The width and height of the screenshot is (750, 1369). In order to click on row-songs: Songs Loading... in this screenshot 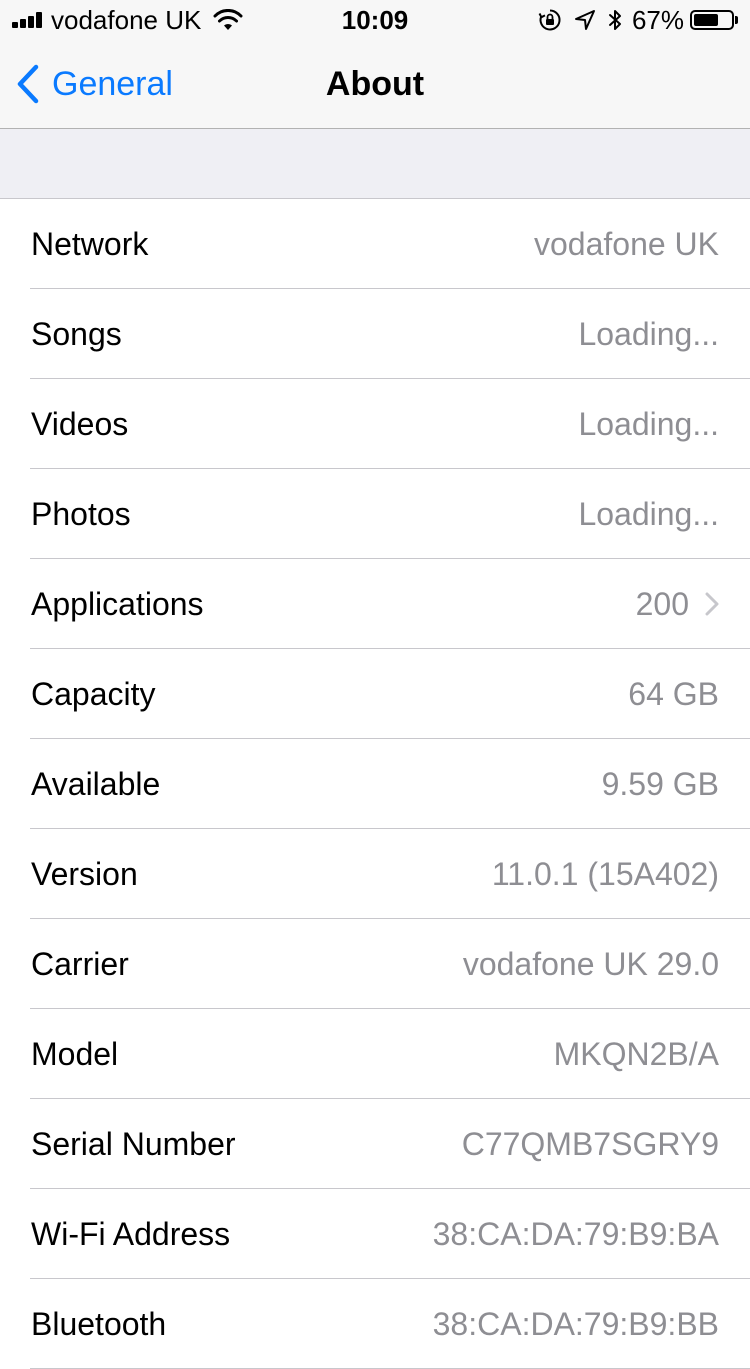, I will do `click(375, 334)`.